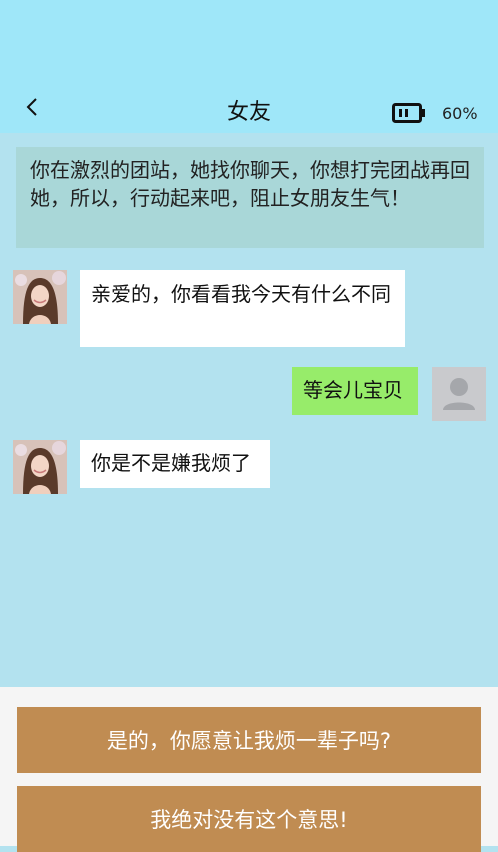  What do you see at coordinates (355, 391) in the screenshot?
I see `message-bubble-me: 等会儿宝贝` at bounding box center [355, 391].